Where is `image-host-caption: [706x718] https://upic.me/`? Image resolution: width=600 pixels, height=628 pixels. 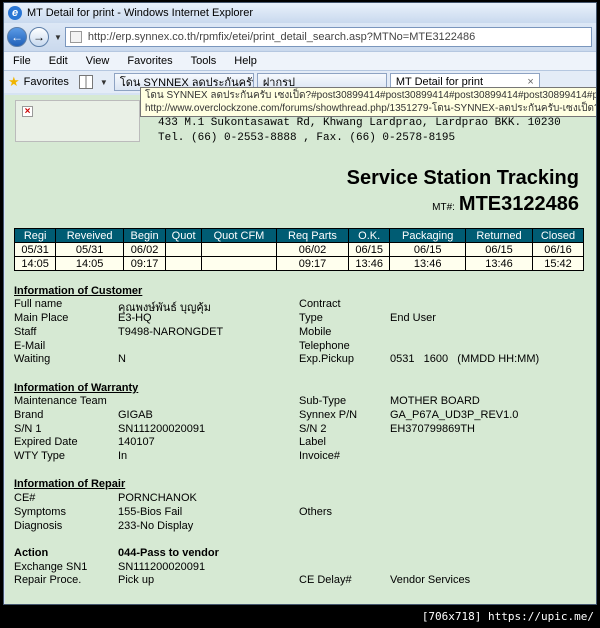
image-host-caption: [706x718] https://upic.me/ is located at coordinates (300, 616).